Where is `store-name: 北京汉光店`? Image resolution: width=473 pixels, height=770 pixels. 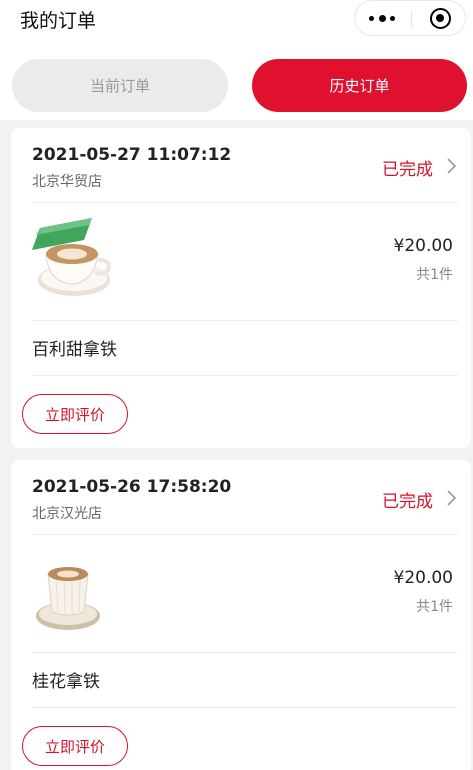
store-name: 北京汉光店 is located at coordinates (67, 514).